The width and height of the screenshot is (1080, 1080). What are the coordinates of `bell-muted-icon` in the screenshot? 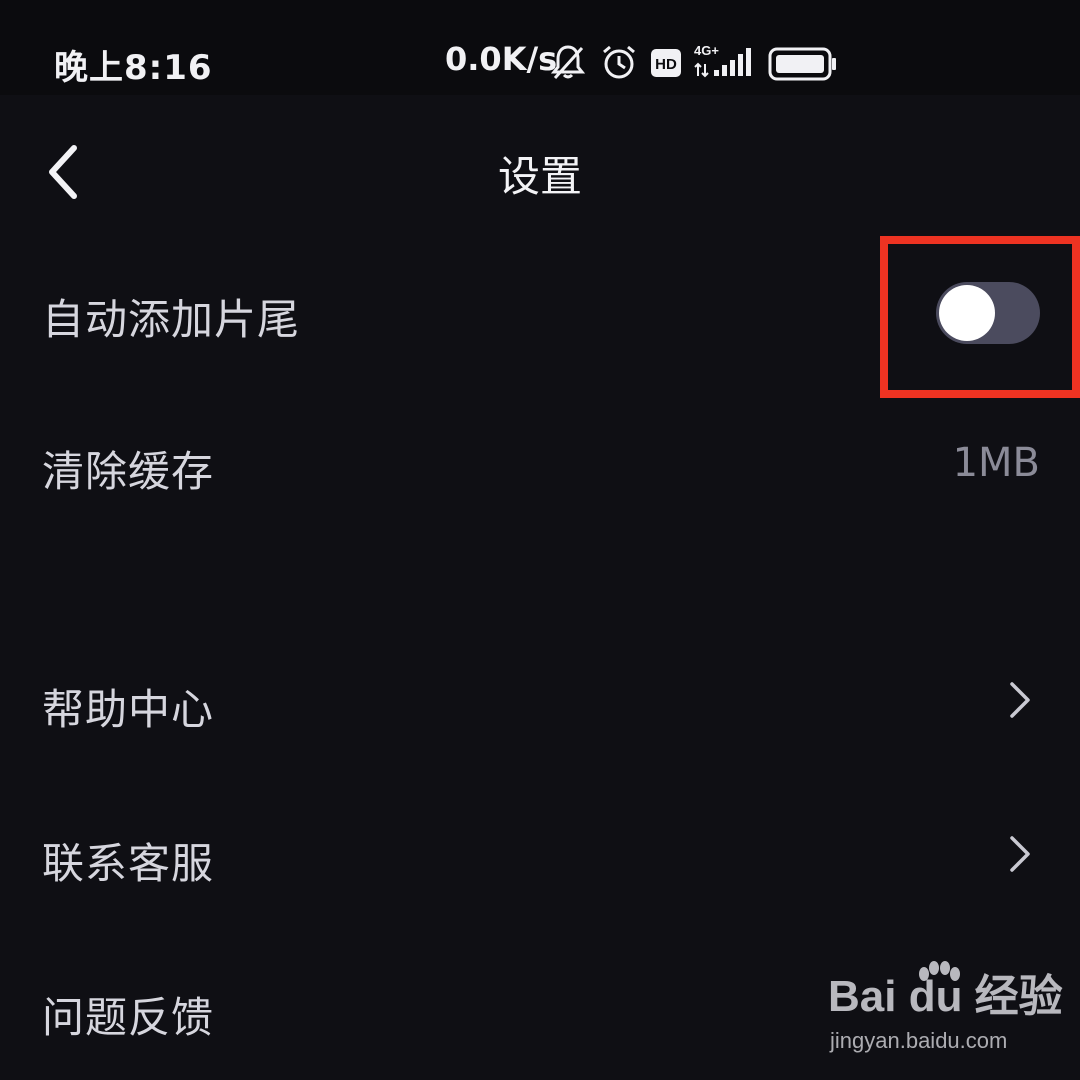 It's located at (568, 64).